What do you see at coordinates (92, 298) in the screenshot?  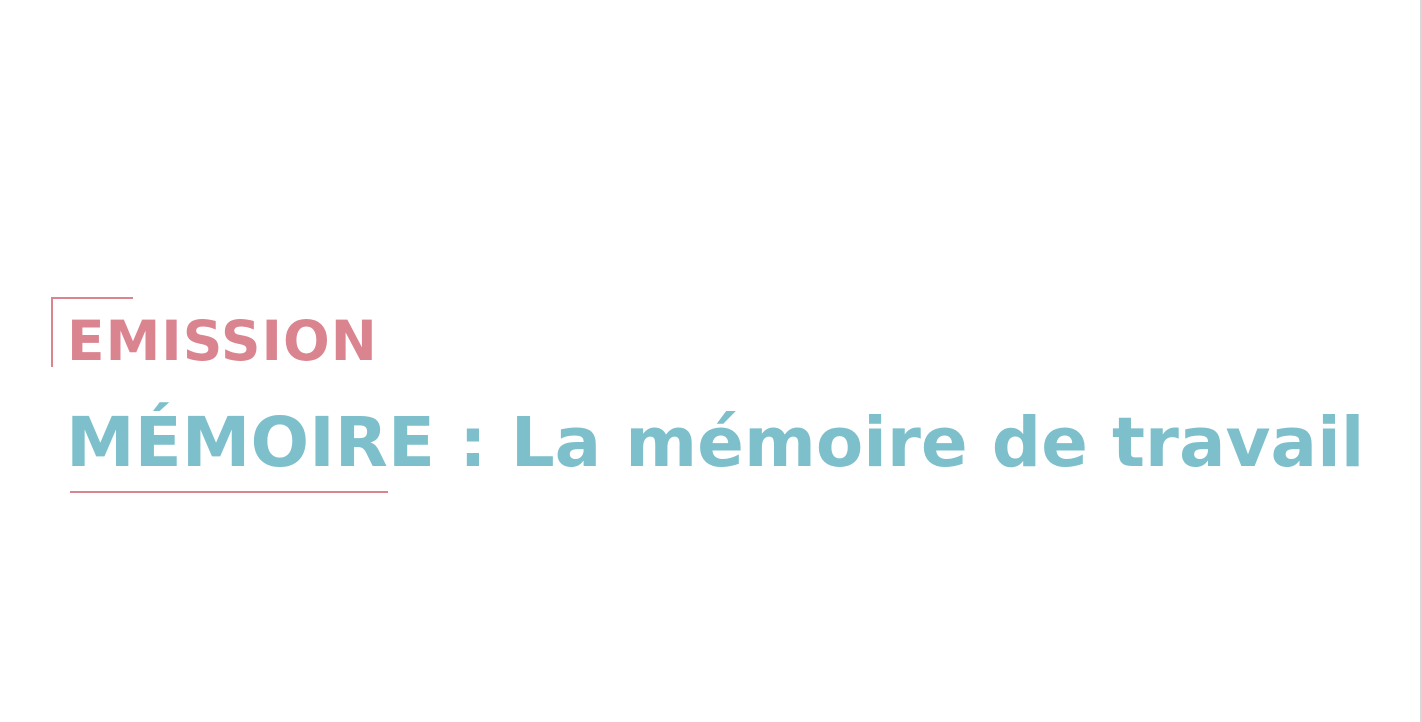 I see `corner-bracket-top` at bounding box center [92, 298].